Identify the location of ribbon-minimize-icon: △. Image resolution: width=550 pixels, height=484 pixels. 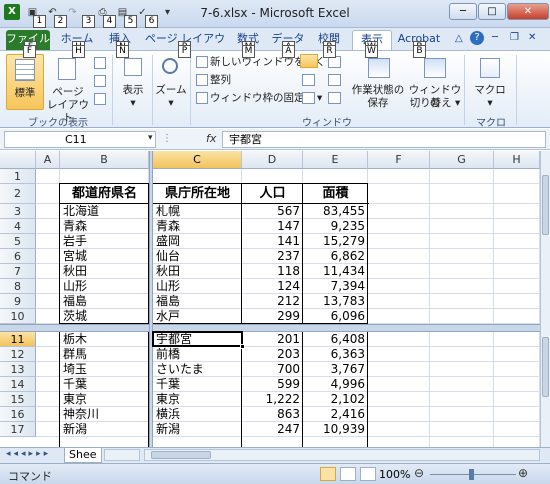
(459, 38).